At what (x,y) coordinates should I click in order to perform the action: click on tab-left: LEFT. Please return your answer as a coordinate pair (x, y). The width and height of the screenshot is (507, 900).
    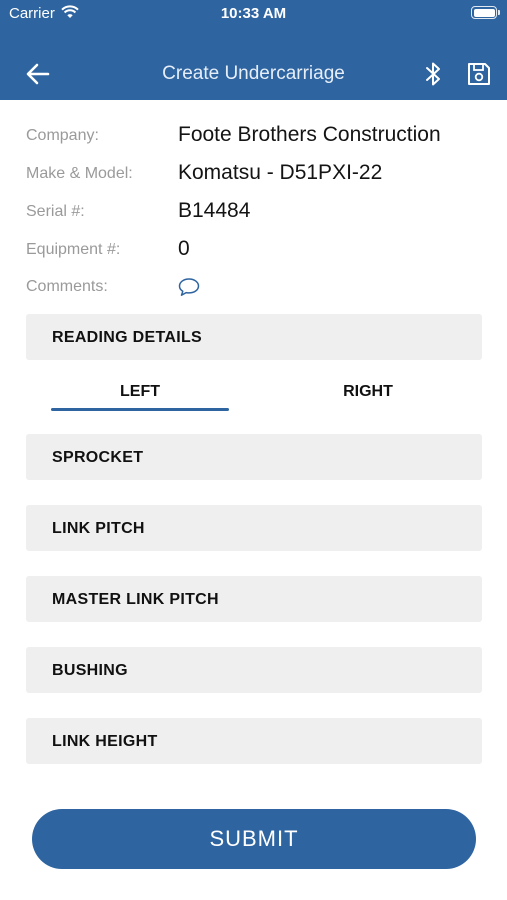
    Looking at the image, I should click on (140, 397).